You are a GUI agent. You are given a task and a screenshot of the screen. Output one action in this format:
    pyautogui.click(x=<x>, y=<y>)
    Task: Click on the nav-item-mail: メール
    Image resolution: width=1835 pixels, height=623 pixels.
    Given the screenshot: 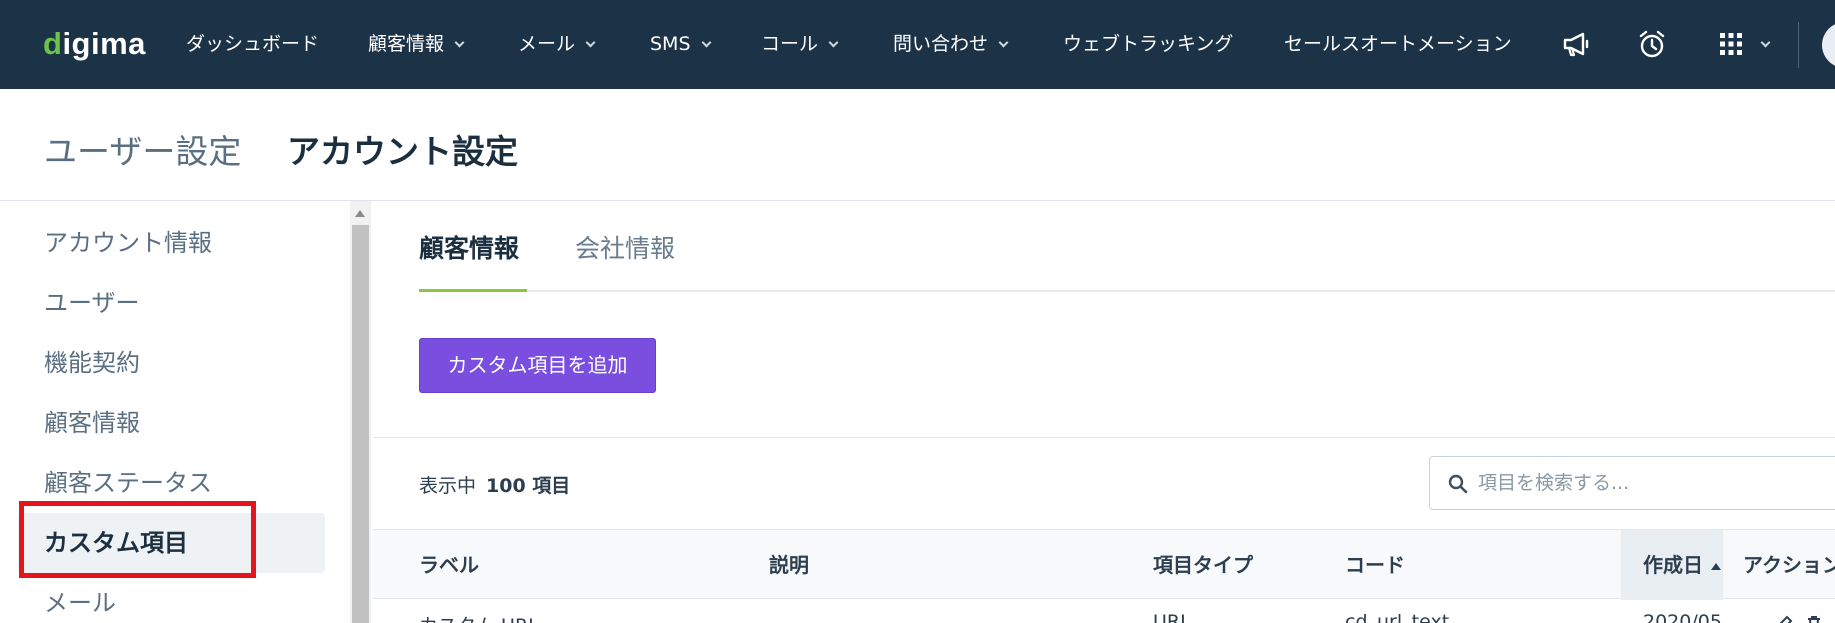 What is the action you would take?
    pyautogui.click(x=557, y=44)
    